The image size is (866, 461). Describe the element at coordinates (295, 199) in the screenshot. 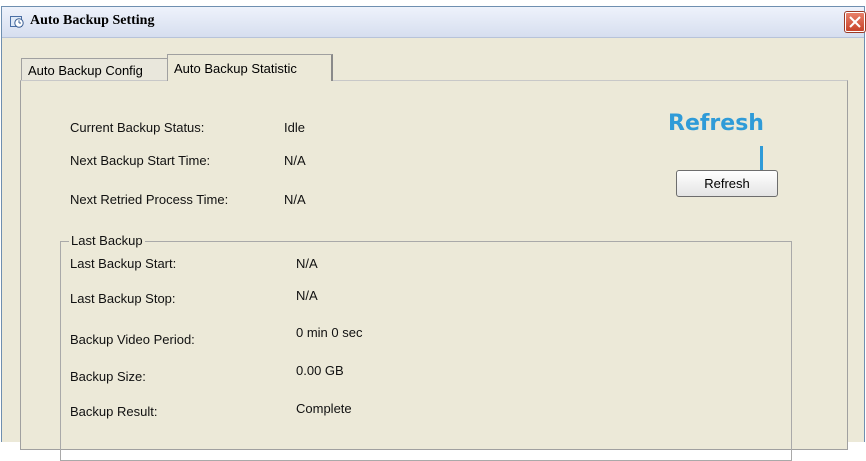

I see `next-retried-process-time-value: N/A` at that location.